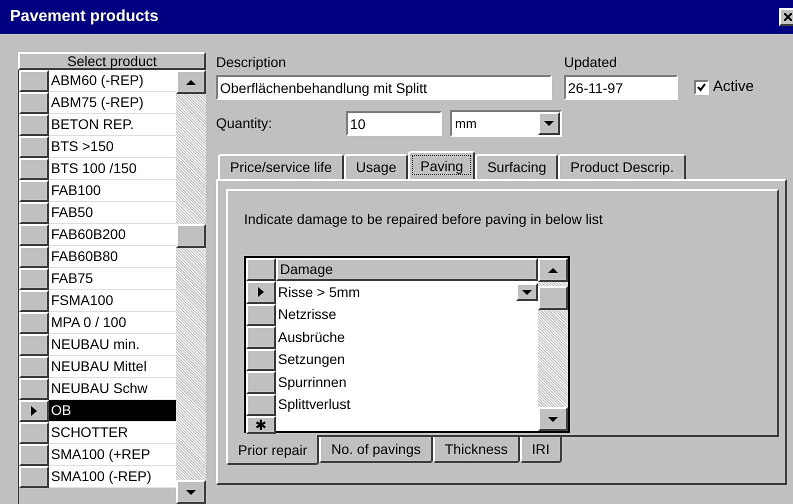 The width and height of the screenshot is (793, 504). I want to click on damage-cell-text: Spurrinnen, so click(312, 382).